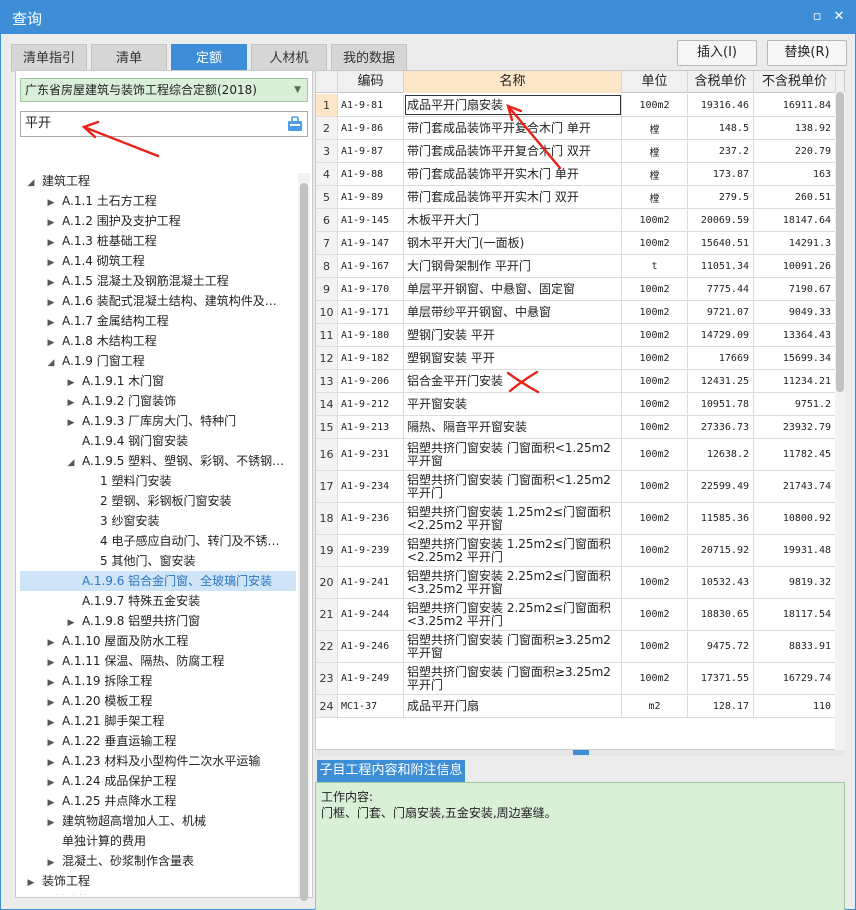  I want to click on tax-price-cell: 10951.78, so click(721, 404).